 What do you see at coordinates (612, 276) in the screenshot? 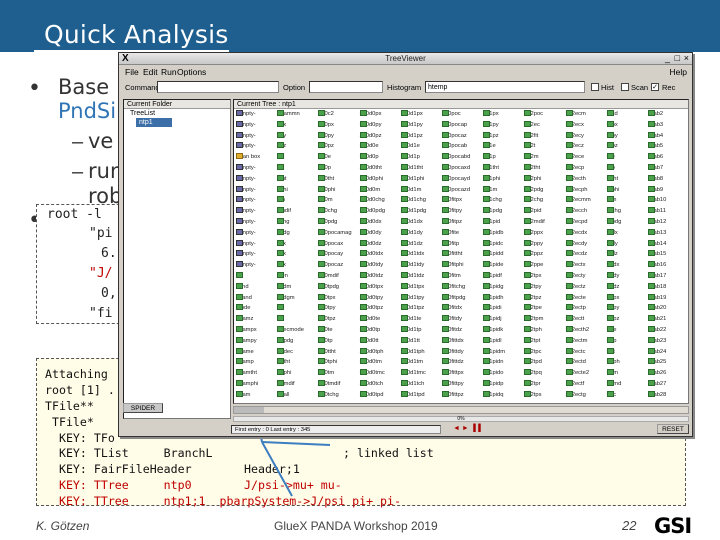
I see `tree-variable: t2tdy` at bounding box center [612, 276].